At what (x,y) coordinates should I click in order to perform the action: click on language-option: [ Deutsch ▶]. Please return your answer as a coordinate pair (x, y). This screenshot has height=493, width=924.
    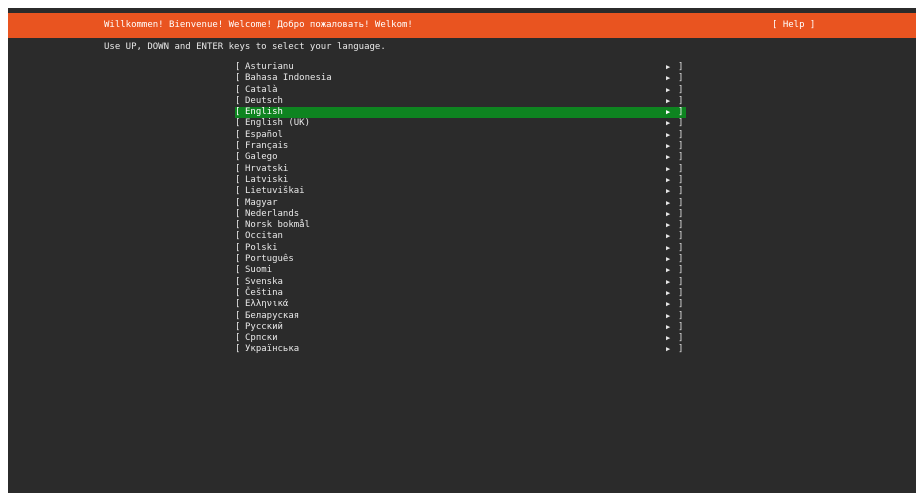
    Looking at the image, I should click on (460, 101).